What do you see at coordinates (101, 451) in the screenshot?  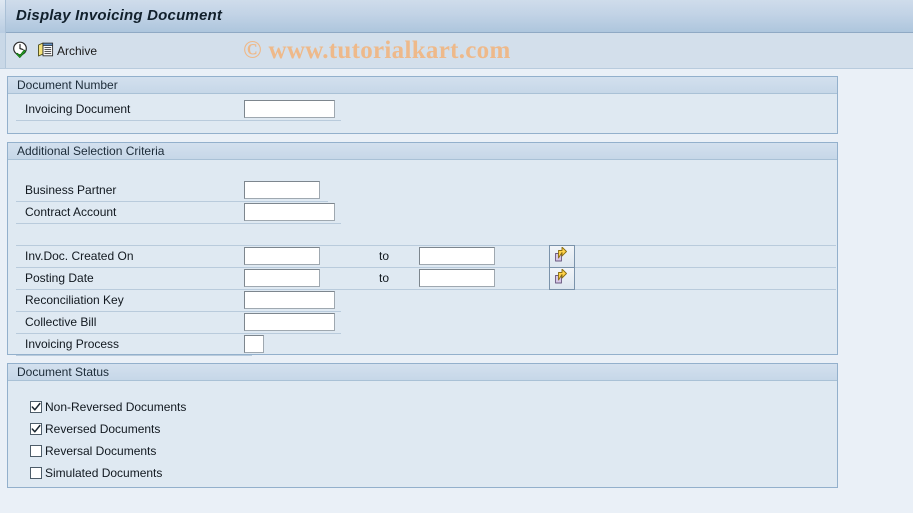 I see `checkbox-label-reversal-documents: Reversal Documents` at bounding box center [101, 451].